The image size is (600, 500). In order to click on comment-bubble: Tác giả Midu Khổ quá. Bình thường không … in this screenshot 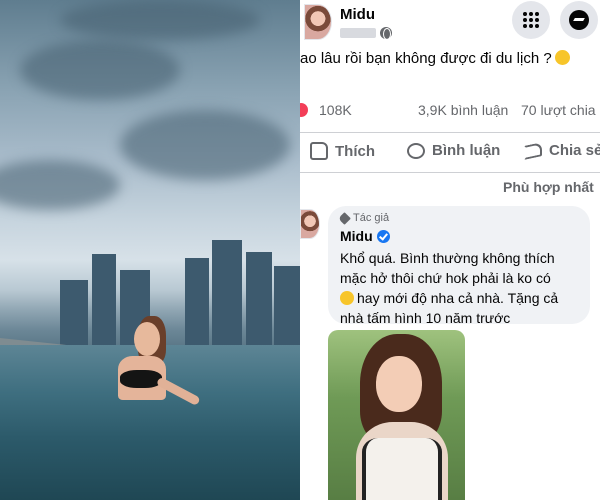, I will do `click(459, 266)`.